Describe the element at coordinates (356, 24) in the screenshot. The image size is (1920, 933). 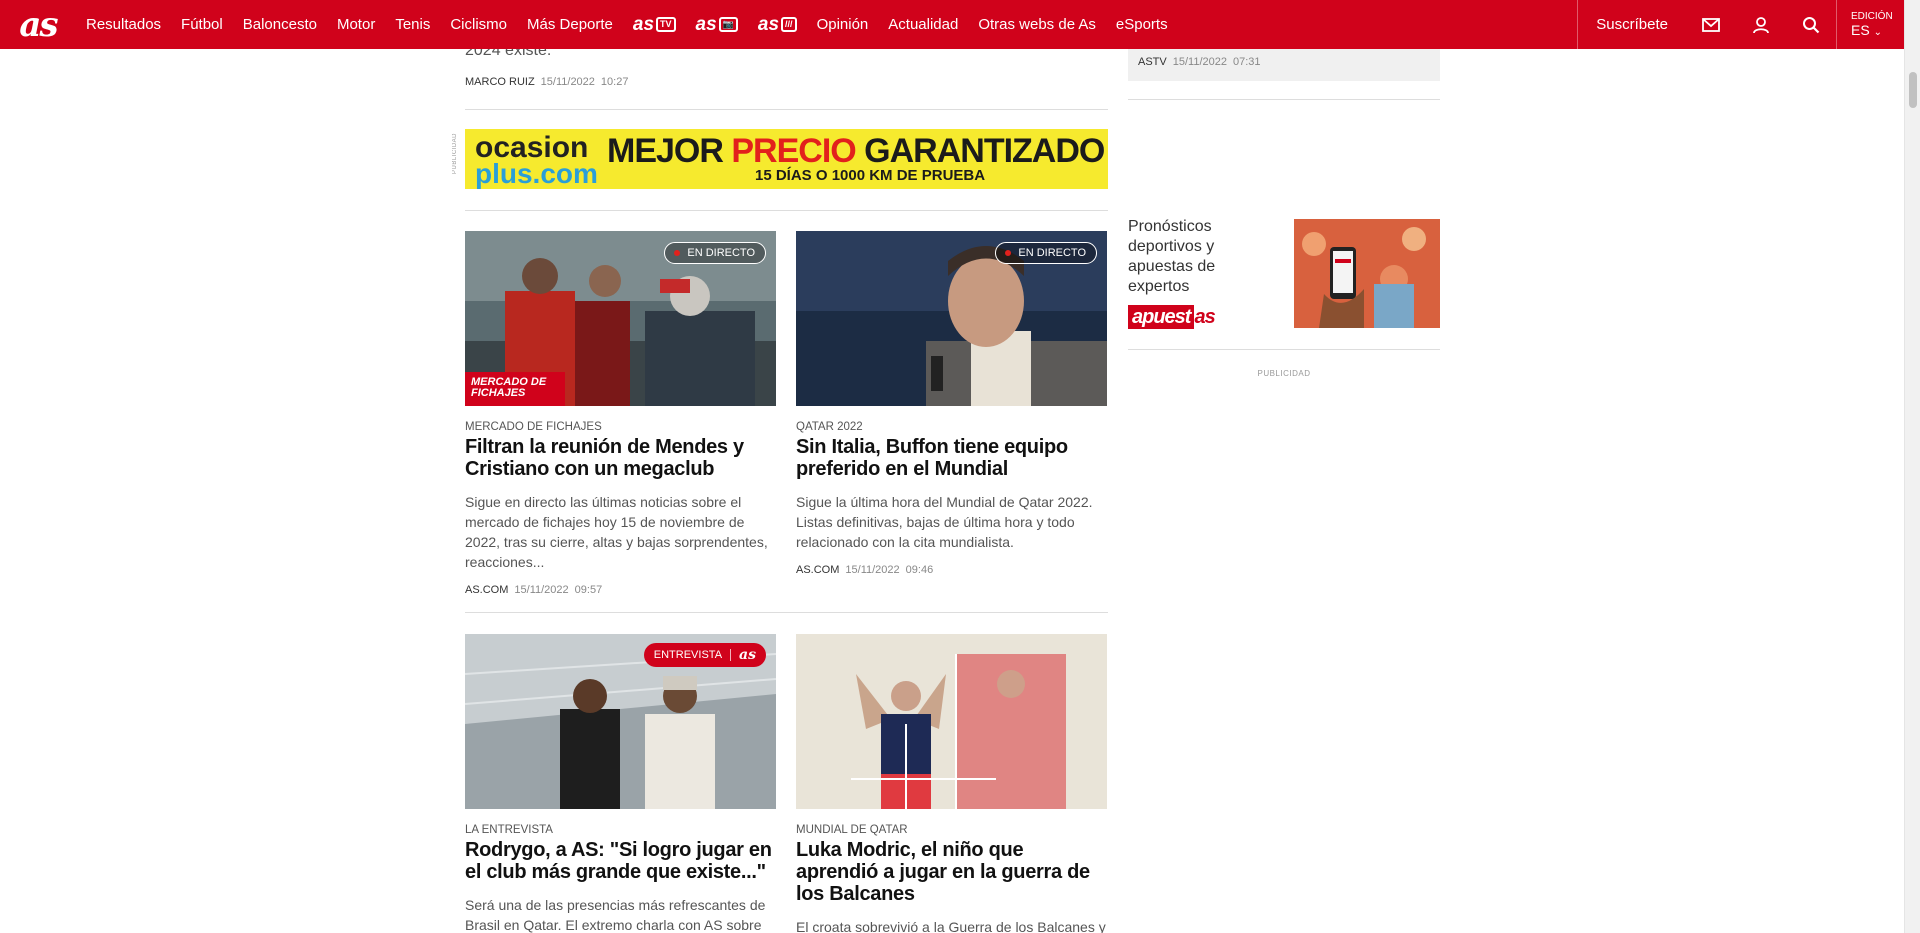
I see `nav-link-motor: Motor` at that location.